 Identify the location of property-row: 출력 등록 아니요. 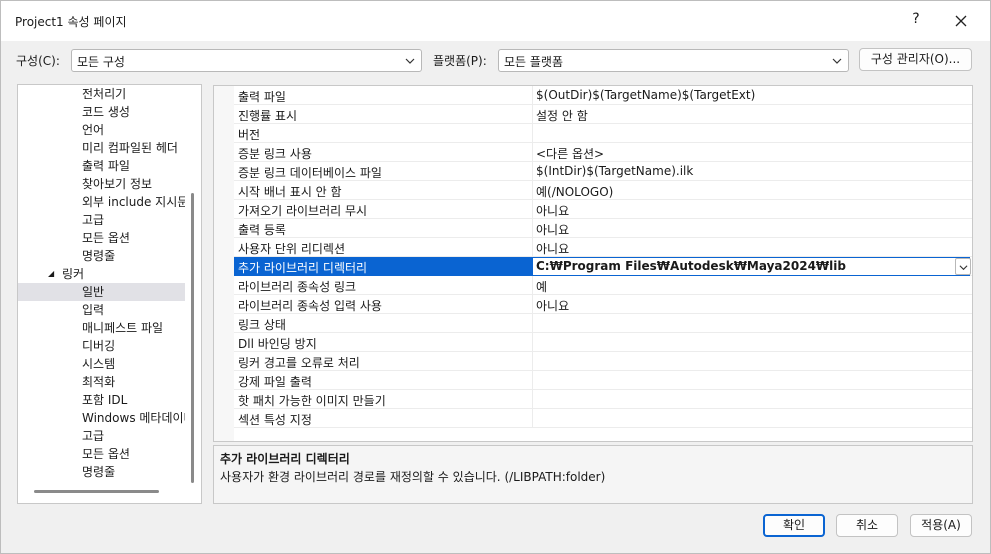
(603, 228).